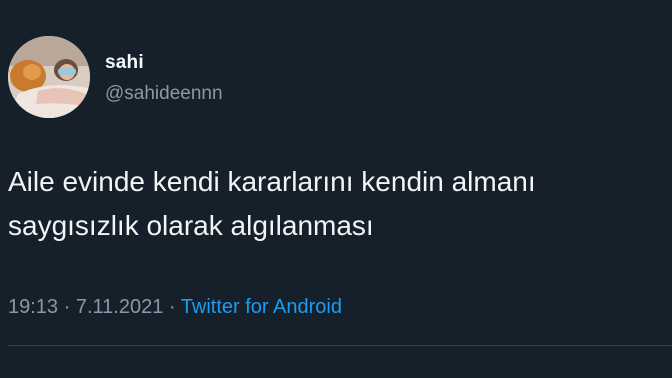 The width and height of the screenshot is (672, 378). What do you see at coordinates (164, 94) in the screenshot?
I see `username-handle: @sahideennn` at bounding box center [164, 94].